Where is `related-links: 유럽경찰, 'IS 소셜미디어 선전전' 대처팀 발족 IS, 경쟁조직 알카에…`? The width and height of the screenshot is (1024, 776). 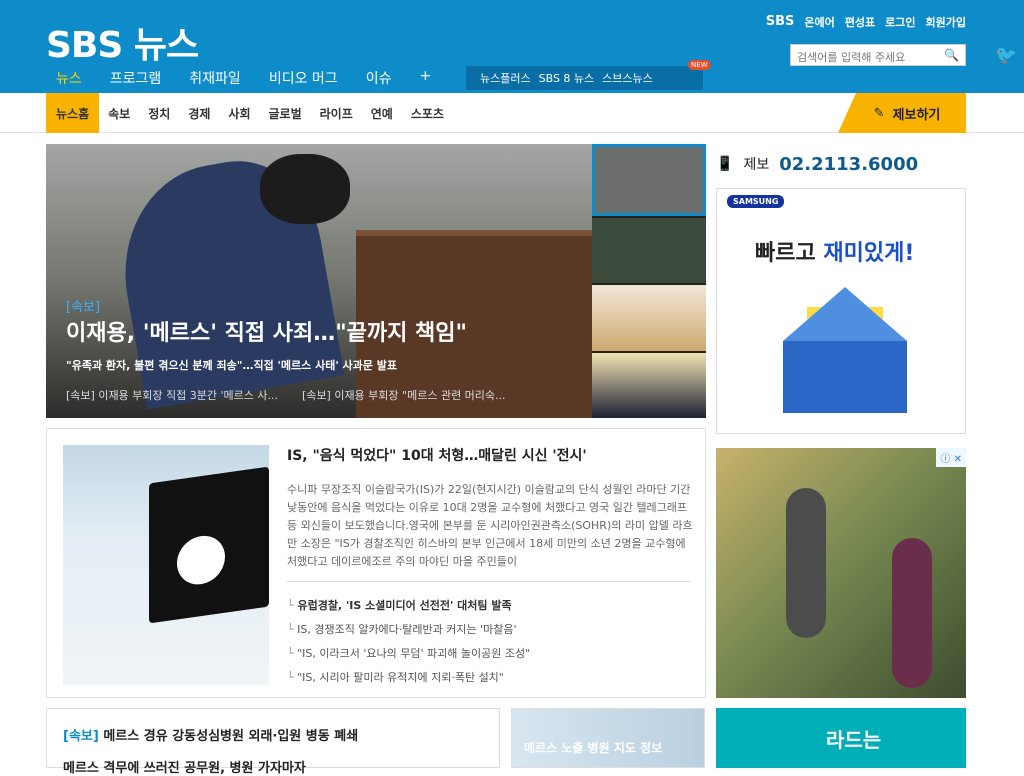 related-links: 유럽경찰, 'IS 소셜미디어 선전전' 대처팀 발족 IS, 경쟁조직 알카에… is located at coordinates (408, 645).